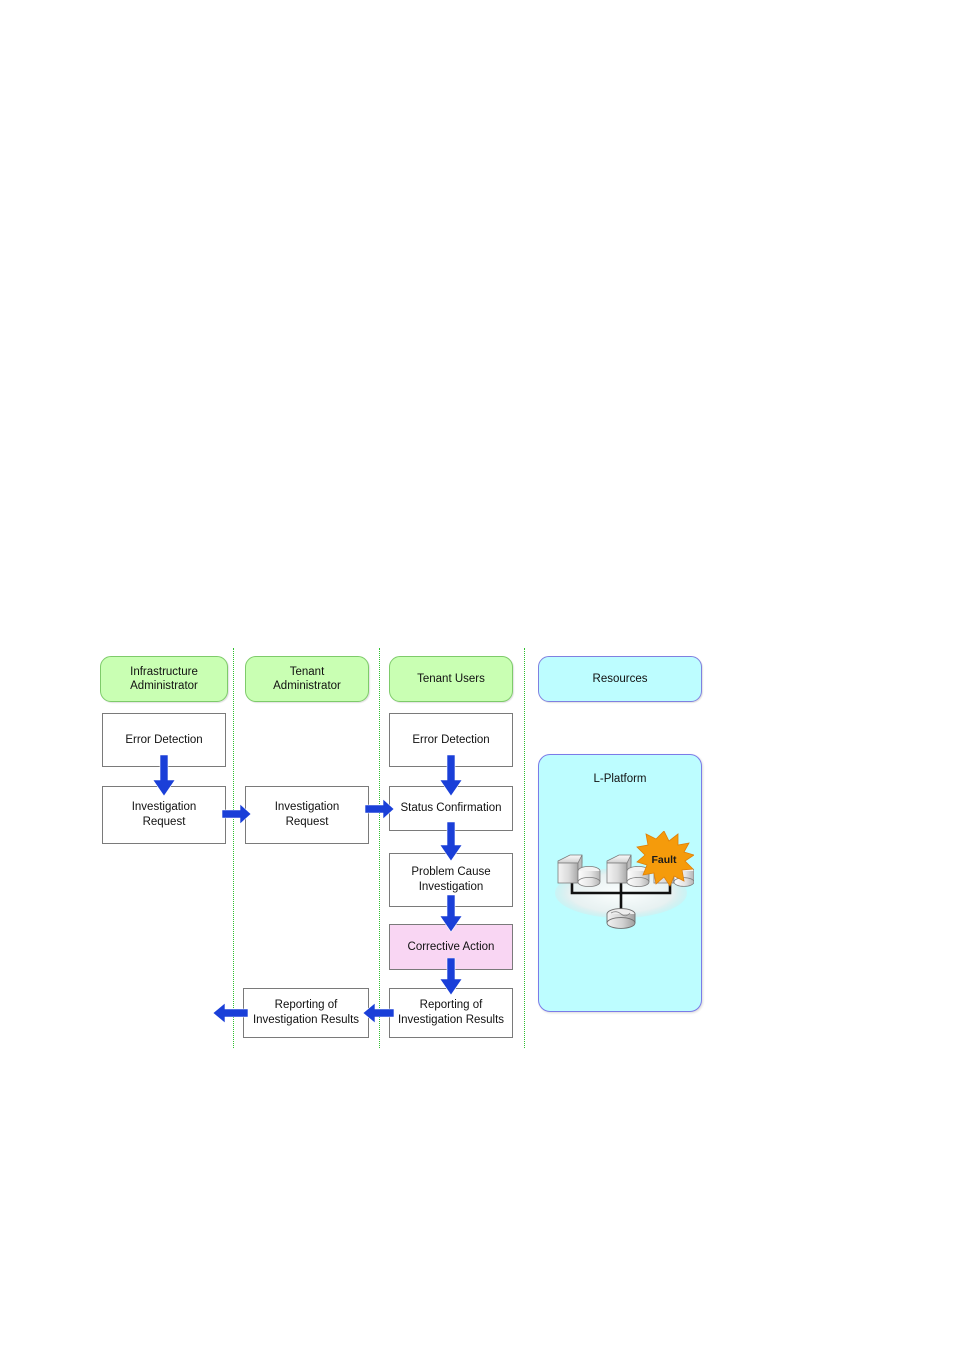 Image resolution: width=954 pixels, height=1350 pixels. I want to click on resource-topology-graphic: Fault, so click(621, 886).